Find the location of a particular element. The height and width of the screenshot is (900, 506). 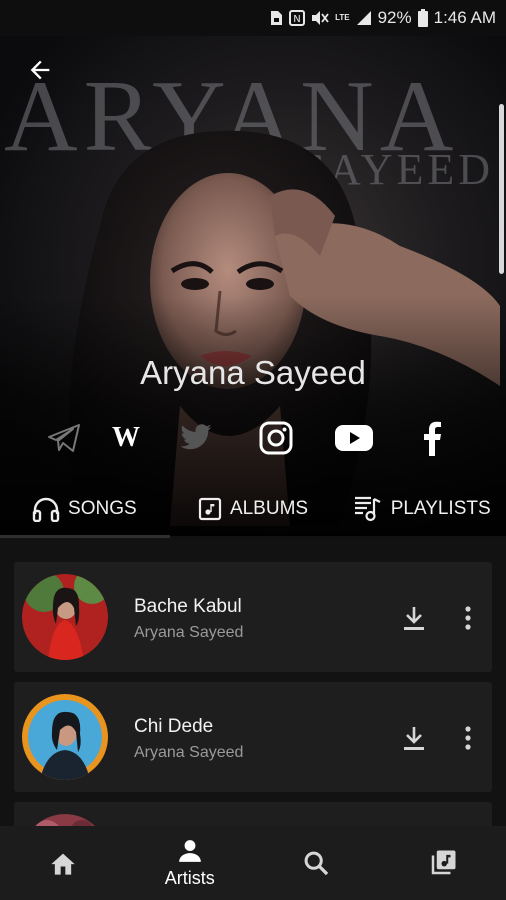

tab-songs-label: SONGS is located at coordinates (102, 508).